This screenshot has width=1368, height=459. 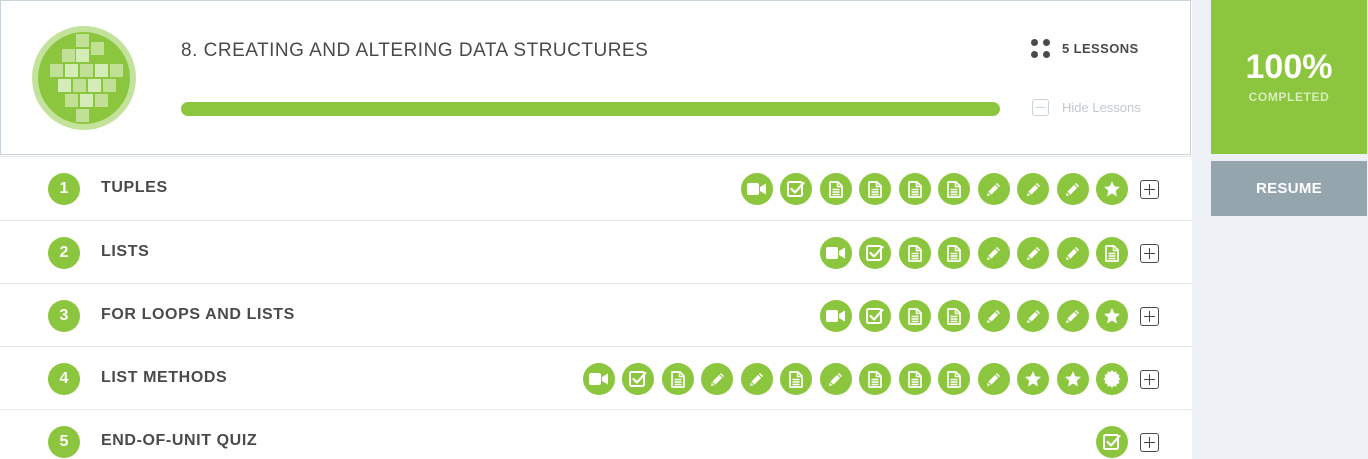 I want to click on lesson-row: 1 TUPLES, so click(x=596, y=187).